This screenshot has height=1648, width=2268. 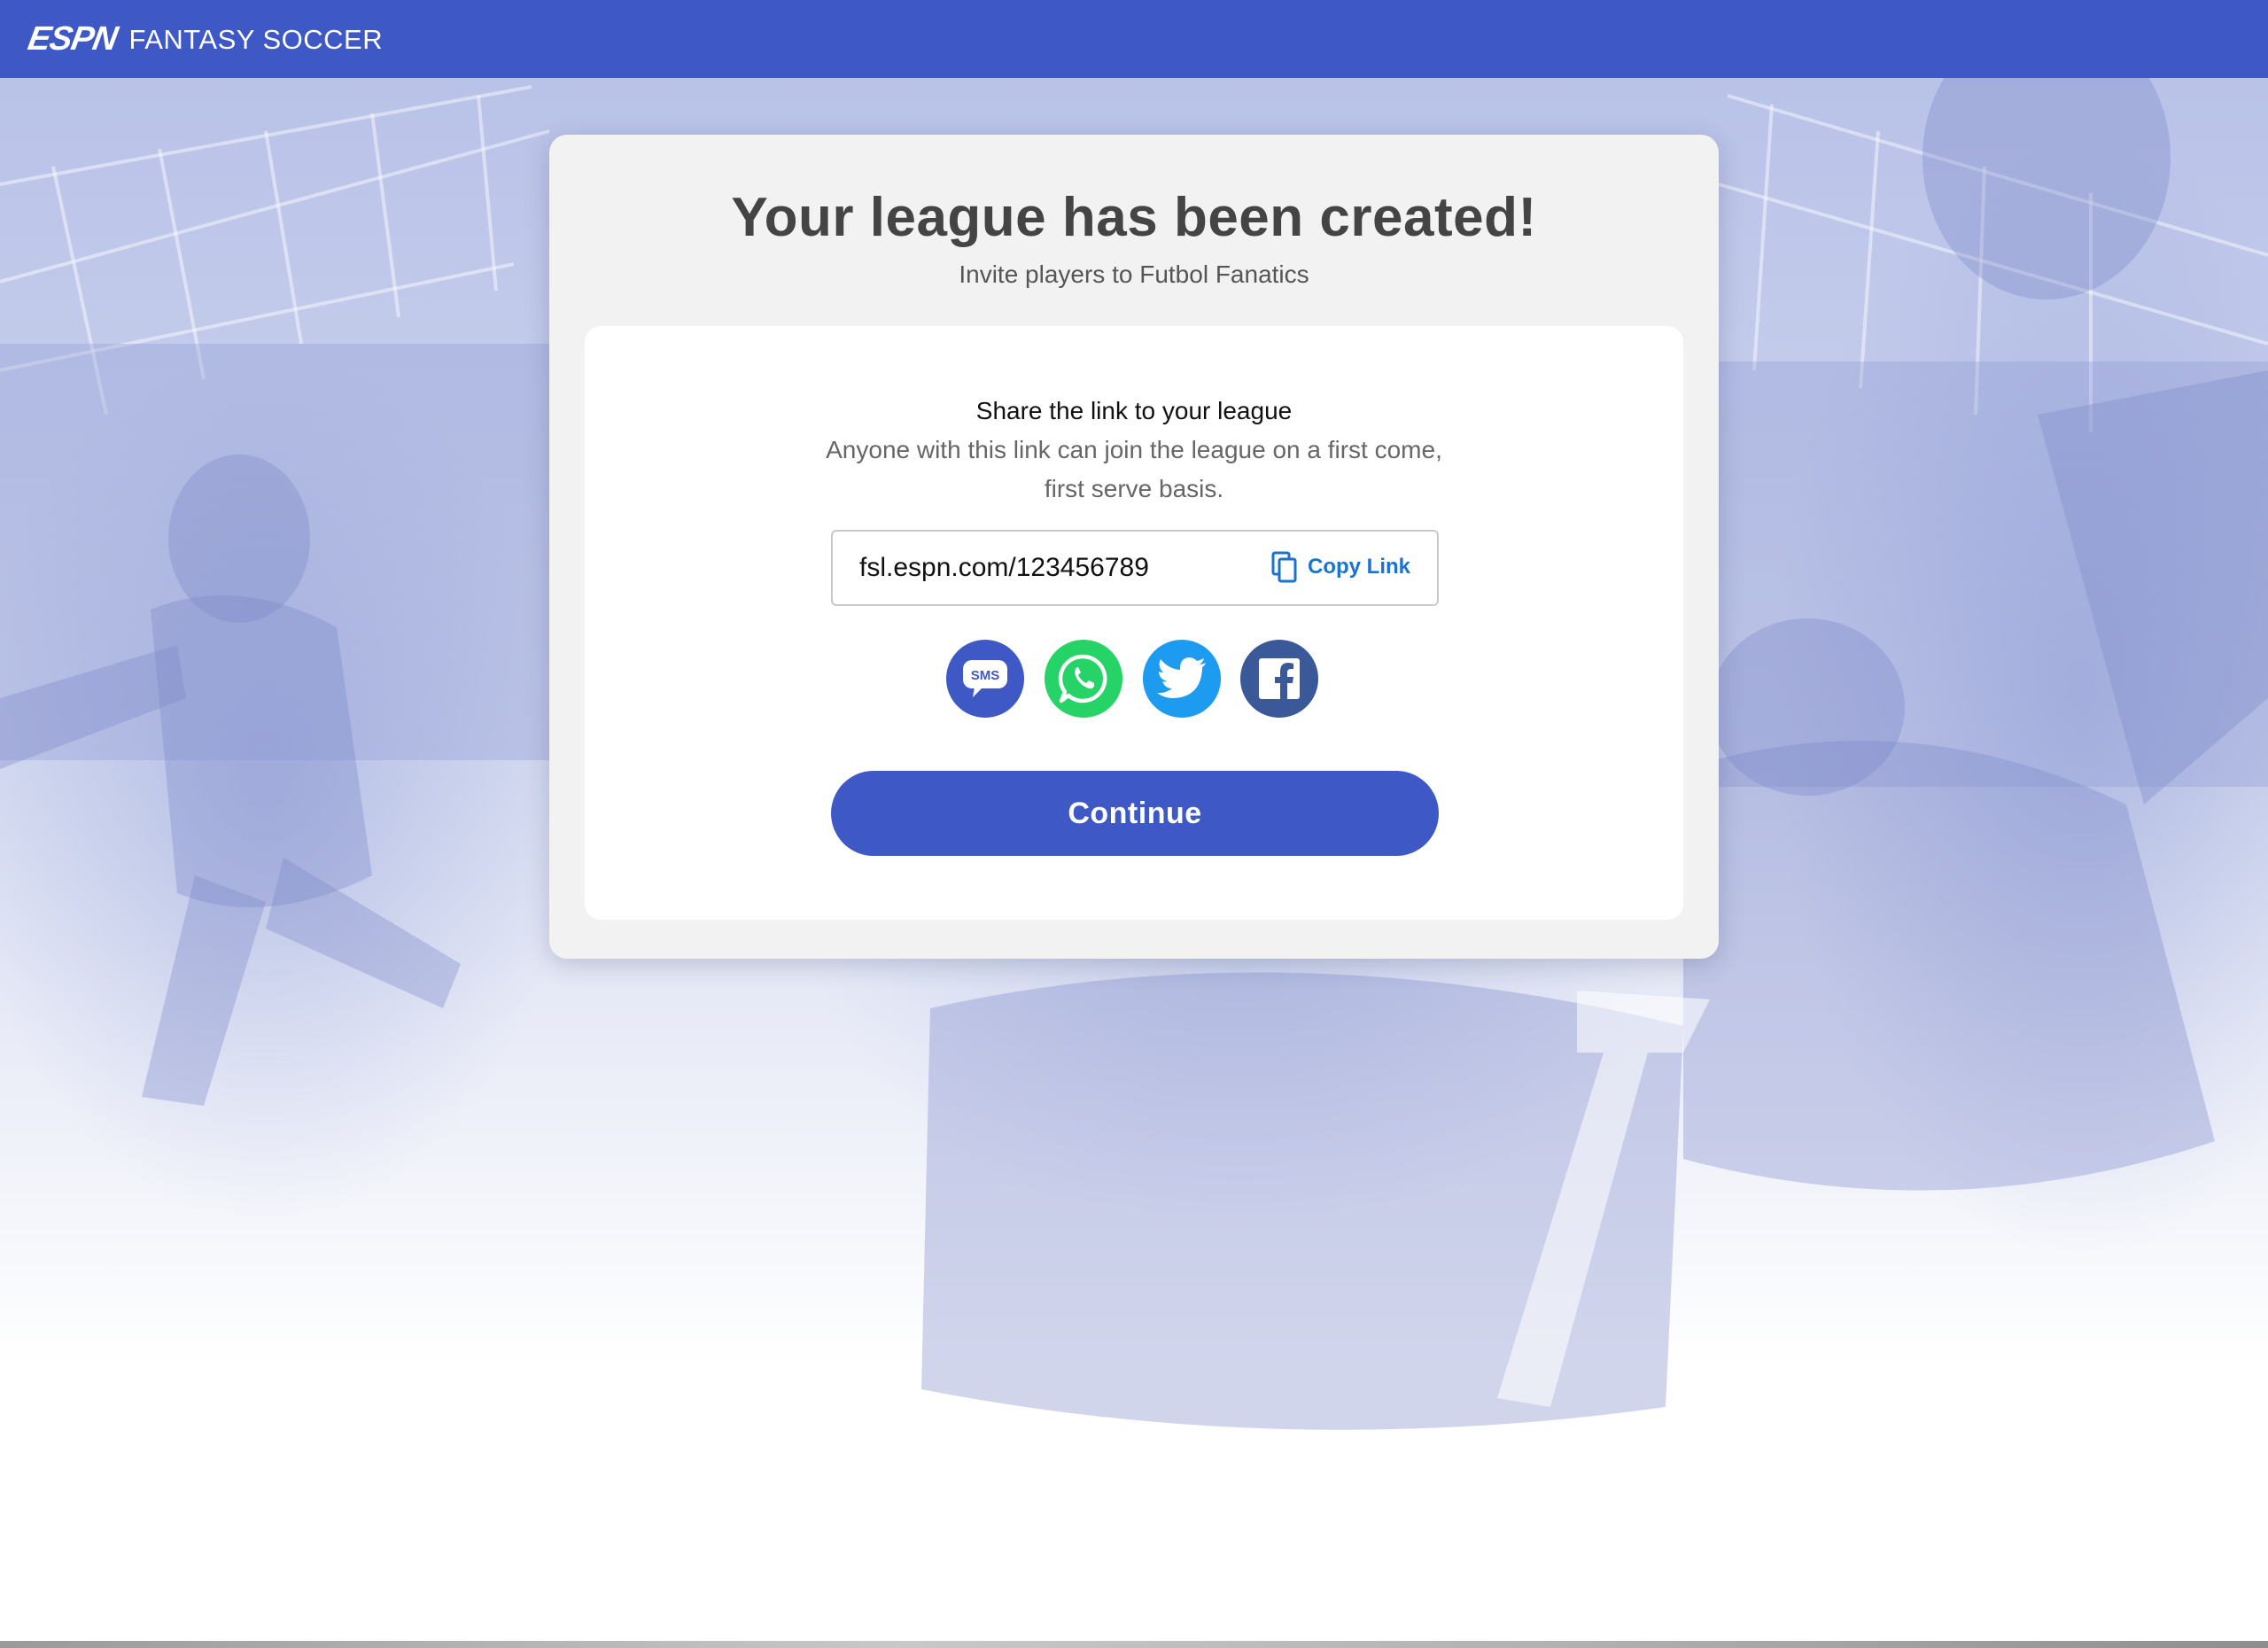 What do you see at coordinates (1134, 274) in the screenshot?
I see `page-subtitle: Invite players to Futbol Fanatics` at bounding box center [1134, 274].